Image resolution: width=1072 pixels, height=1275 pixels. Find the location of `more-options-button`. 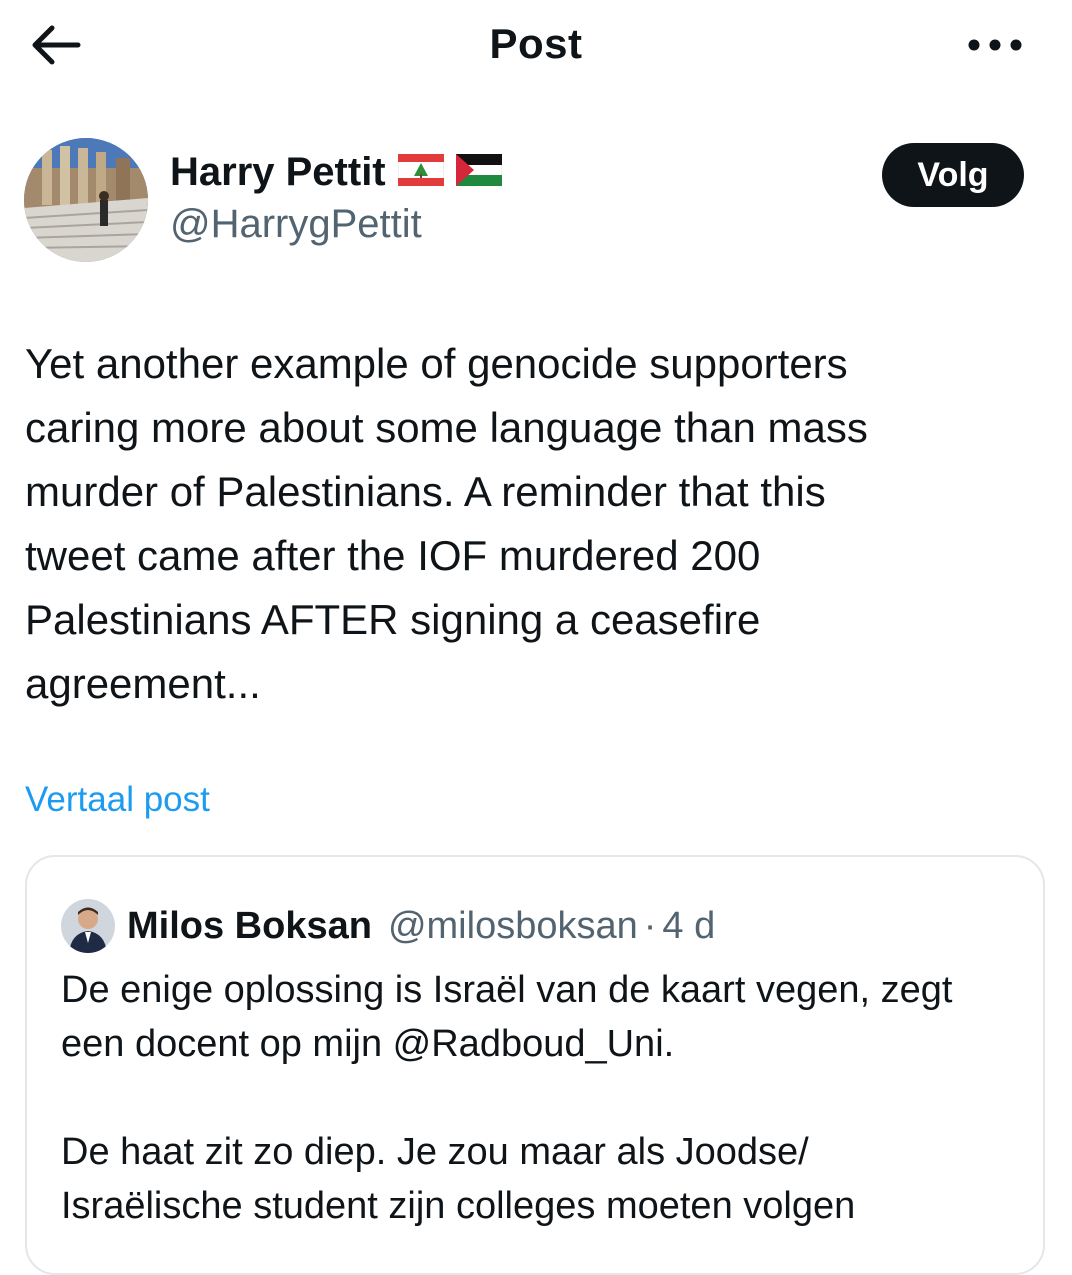

more-options-button is located at coordinates (995, 45).